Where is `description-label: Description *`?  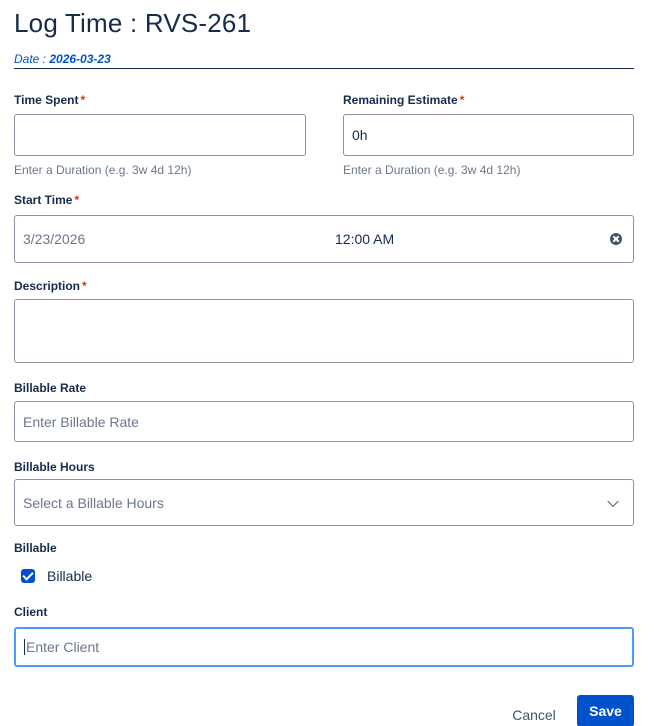
description-label: Description * is located at coordinates (50, 286).